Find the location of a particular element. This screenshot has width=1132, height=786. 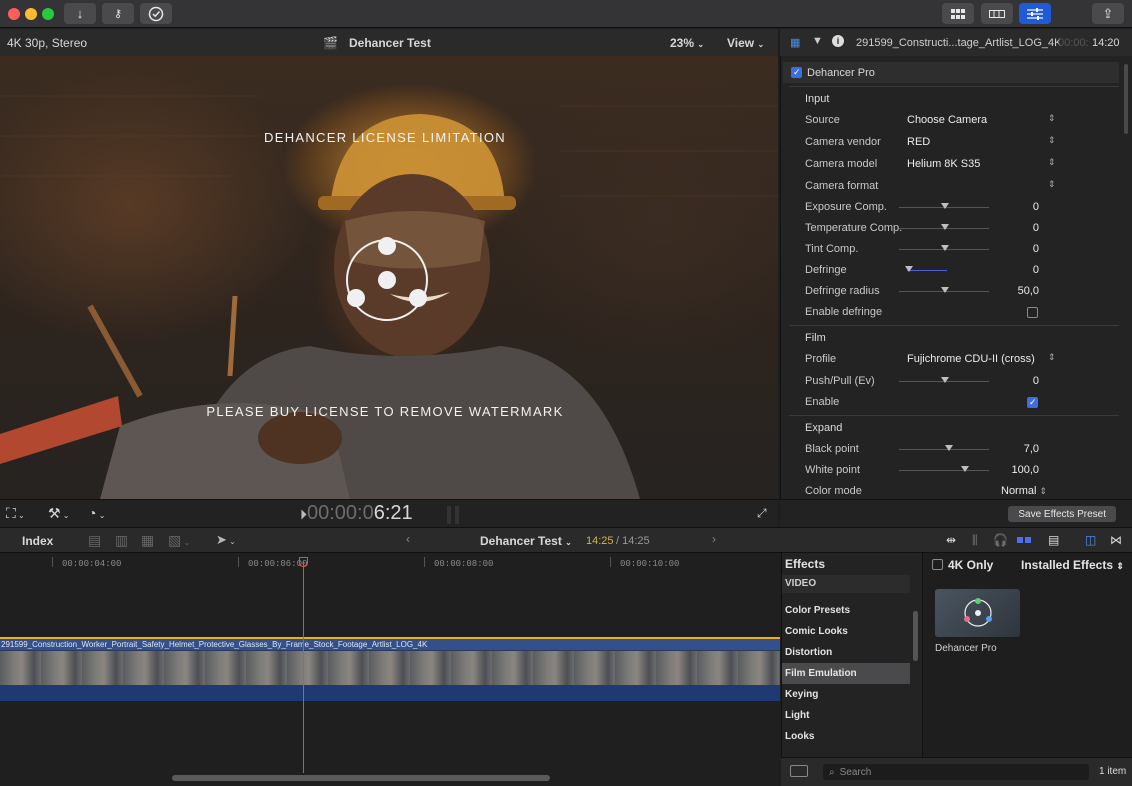

timeline-project-dropdown: Dehancer Test ⌄ is located at coordinates (526, 541).